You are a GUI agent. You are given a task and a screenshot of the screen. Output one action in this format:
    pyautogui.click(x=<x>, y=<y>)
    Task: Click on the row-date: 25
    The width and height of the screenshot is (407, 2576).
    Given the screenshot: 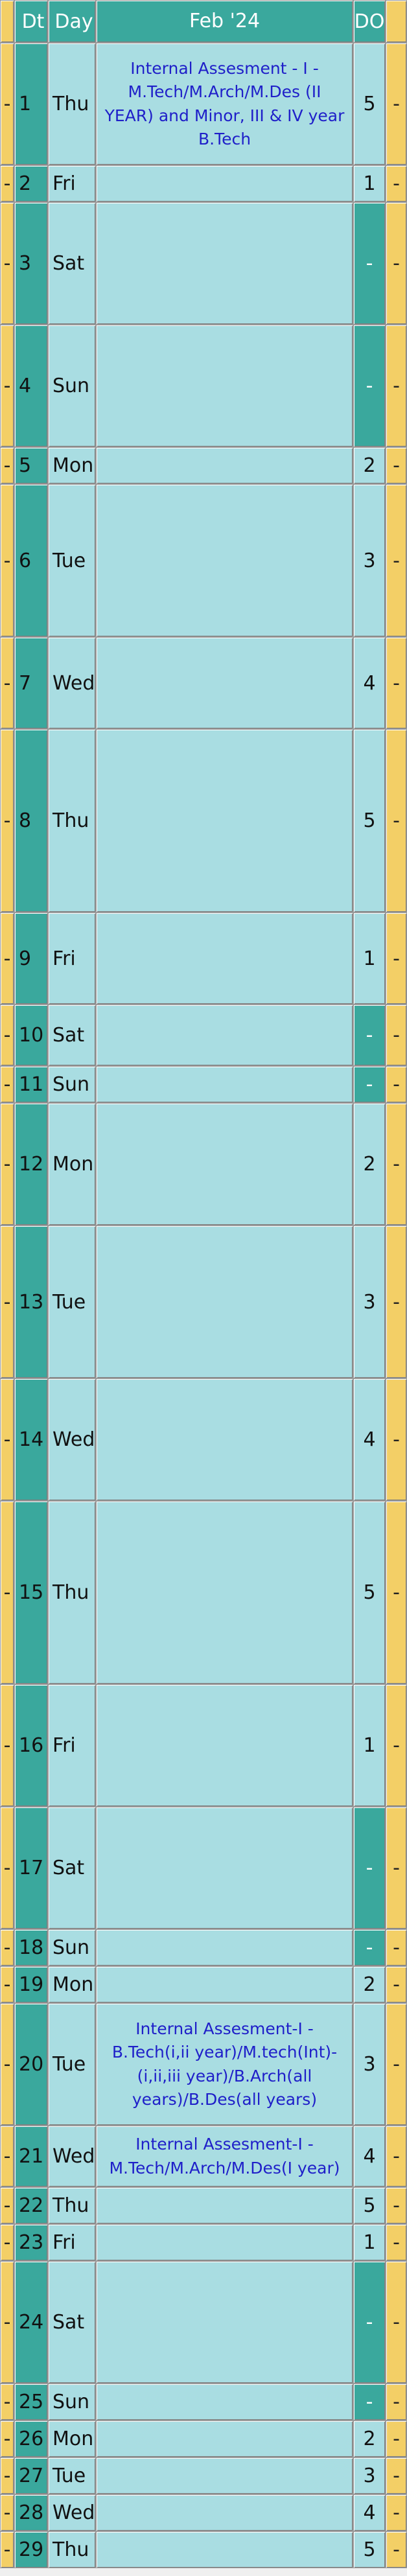 What is the action you would take?
    pyautogui.click(x=31, y=2402)
    